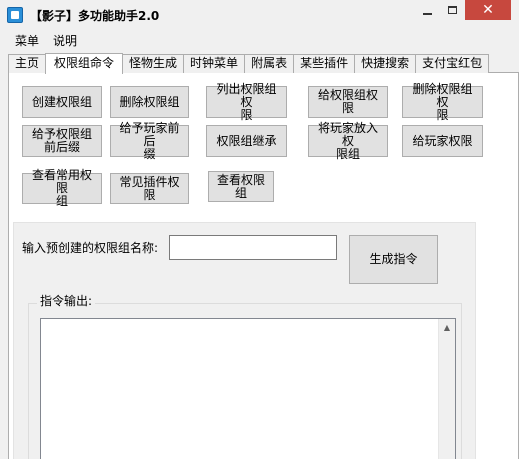  Describe the element at coordinates (447, 327) in the screenshot. I see `scroll-up-icon: ▲` at that location.